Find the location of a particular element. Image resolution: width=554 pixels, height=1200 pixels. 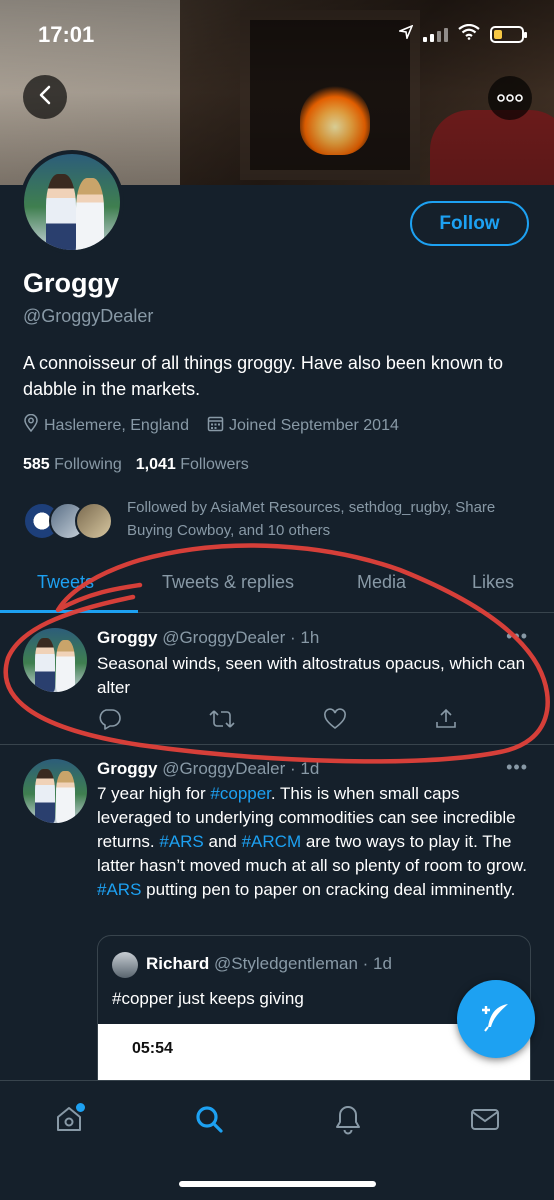

tweet-handle-time: @GroggyDealer · 1h is located at coordinates (241, 637).